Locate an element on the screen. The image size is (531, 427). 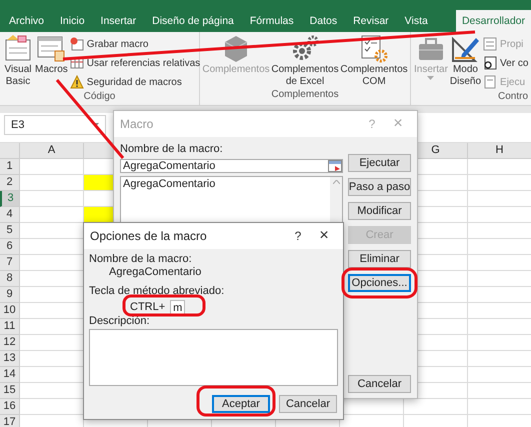
macro-name: AgregaComentario is located at coordinates (155, 272).